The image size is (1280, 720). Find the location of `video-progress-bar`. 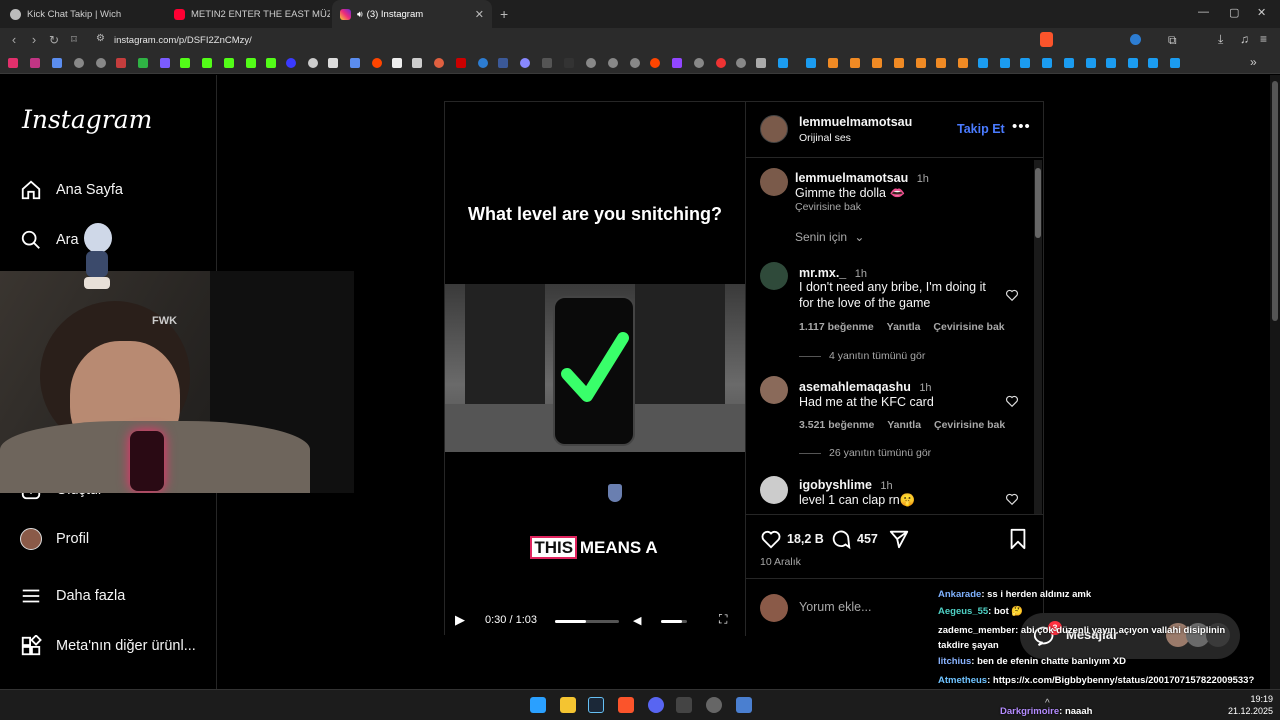

video-progress-bar is located at coordinates (587, 621).